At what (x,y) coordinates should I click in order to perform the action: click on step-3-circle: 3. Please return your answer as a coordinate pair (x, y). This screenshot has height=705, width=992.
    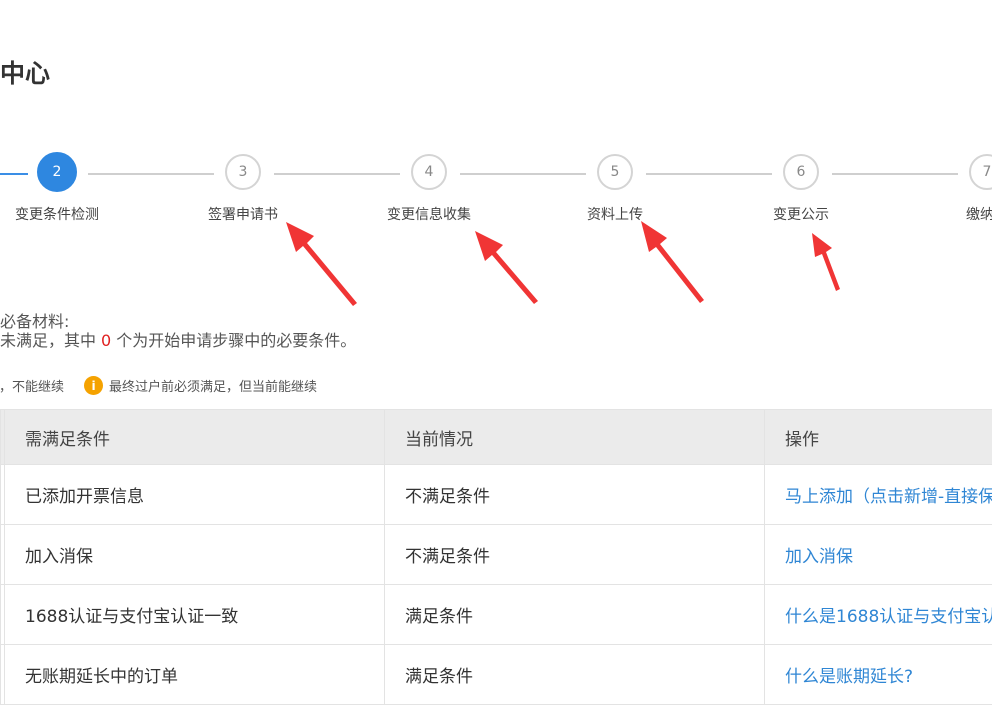
    Looking at the image, I should click on (243, 172).